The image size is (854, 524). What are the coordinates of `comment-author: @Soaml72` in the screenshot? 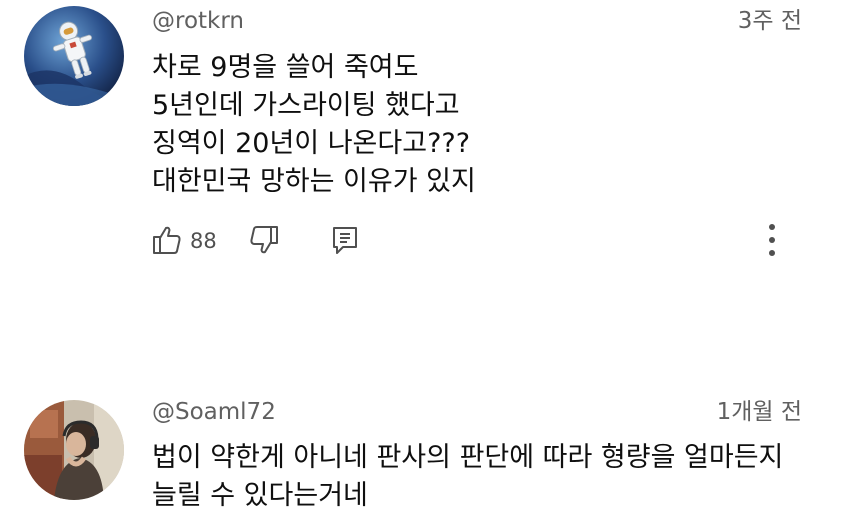 It's located at (214, 412).